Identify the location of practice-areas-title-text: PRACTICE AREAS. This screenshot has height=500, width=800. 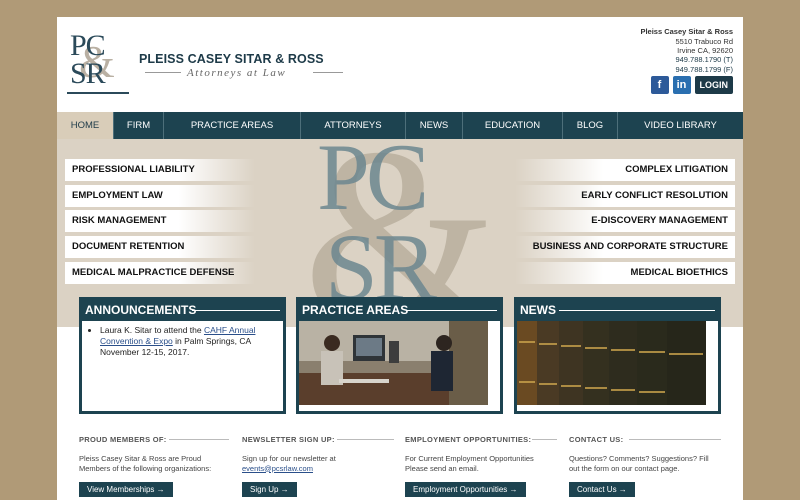
(355, 310).